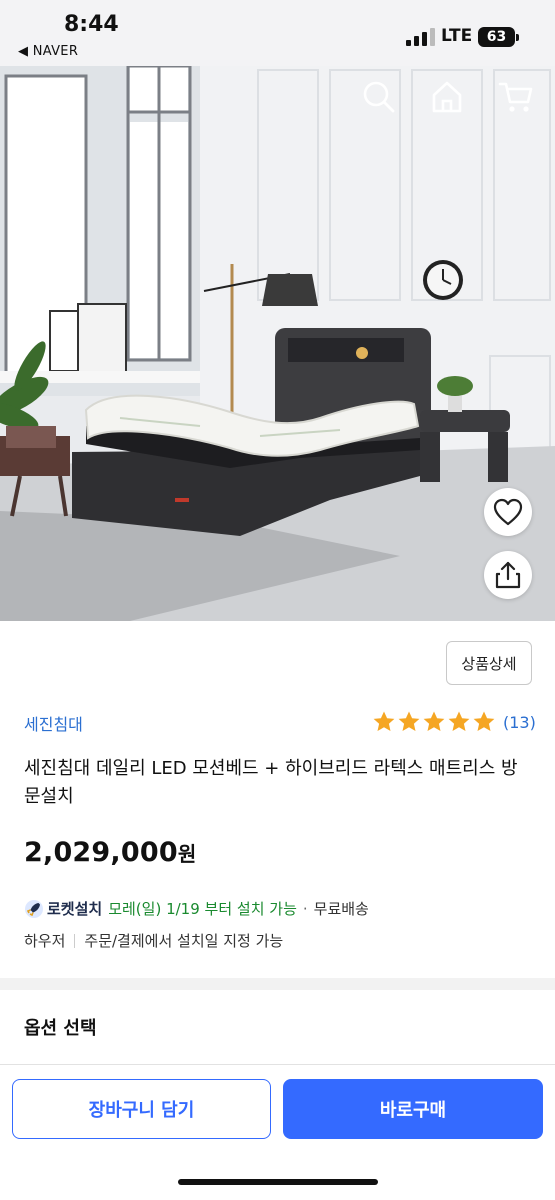 The image size is (555, 1200). Describe the element at coordinates (277, 1132) in the screenshot. I see `bottom-action-bar: 장바구니 담기 바로구매` at that location.